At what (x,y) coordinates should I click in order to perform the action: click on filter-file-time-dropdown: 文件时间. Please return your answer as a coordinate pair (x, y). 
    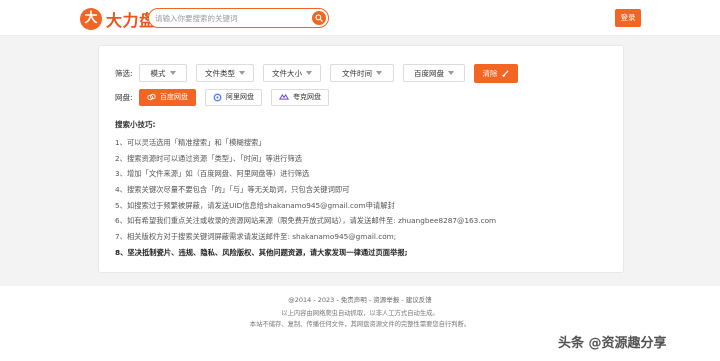
    Looking at the image, I should click on (362, 73).